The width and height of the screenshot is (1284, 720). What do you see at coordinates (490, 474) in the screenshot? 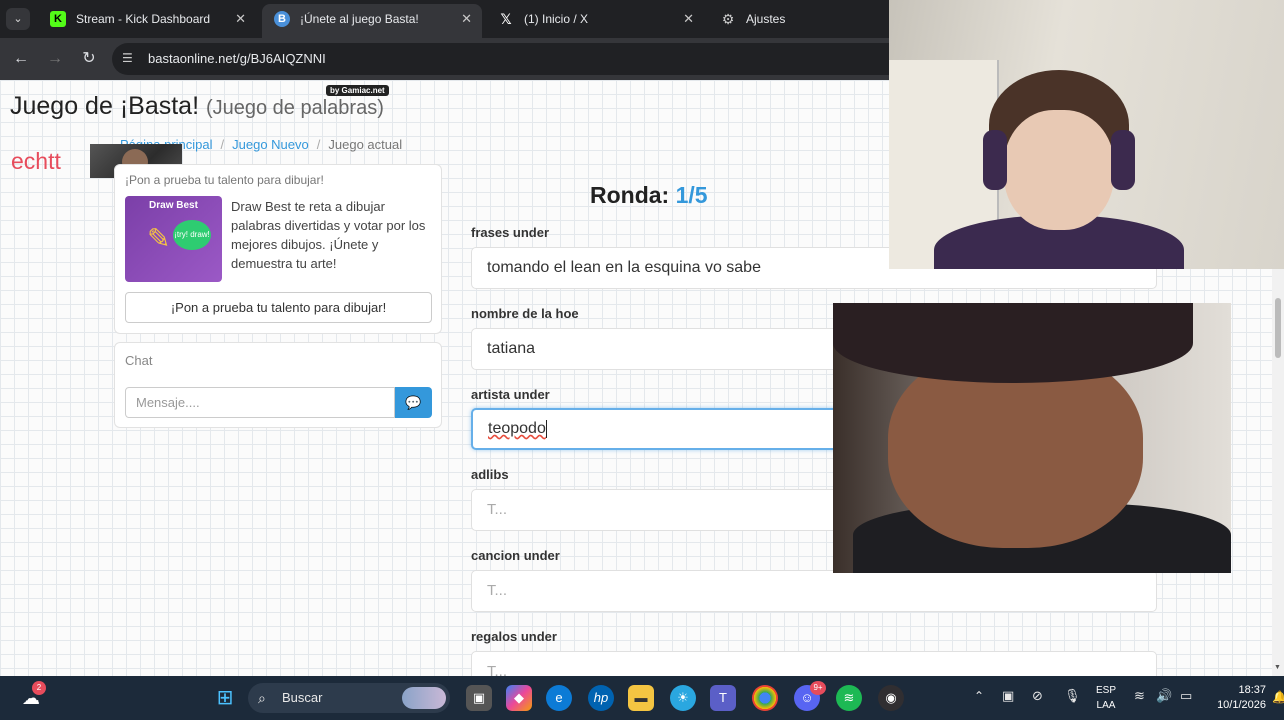
I see `field-label-adlibs: adlibs` at bounding box center [490, 474].